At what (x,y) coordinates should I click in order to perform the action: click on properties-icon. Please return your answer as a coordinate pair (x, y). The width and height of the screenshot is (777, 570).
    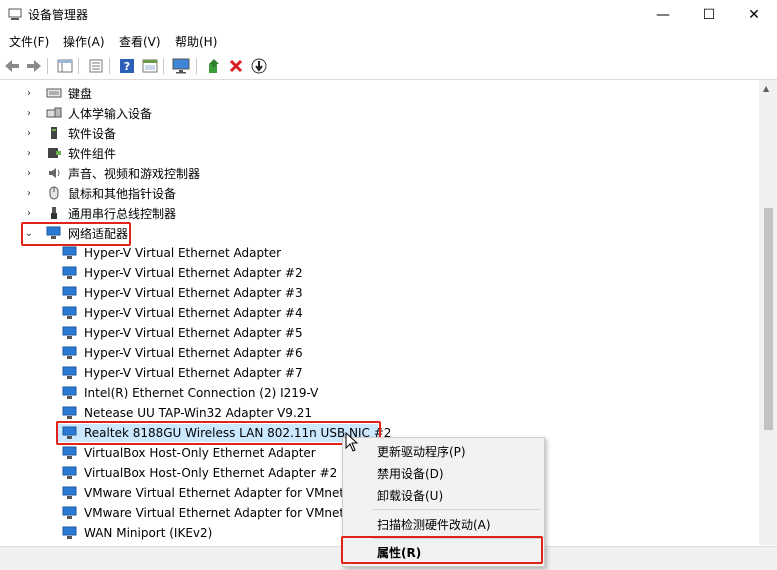
    Looking at the image, I should click on (96, 66).